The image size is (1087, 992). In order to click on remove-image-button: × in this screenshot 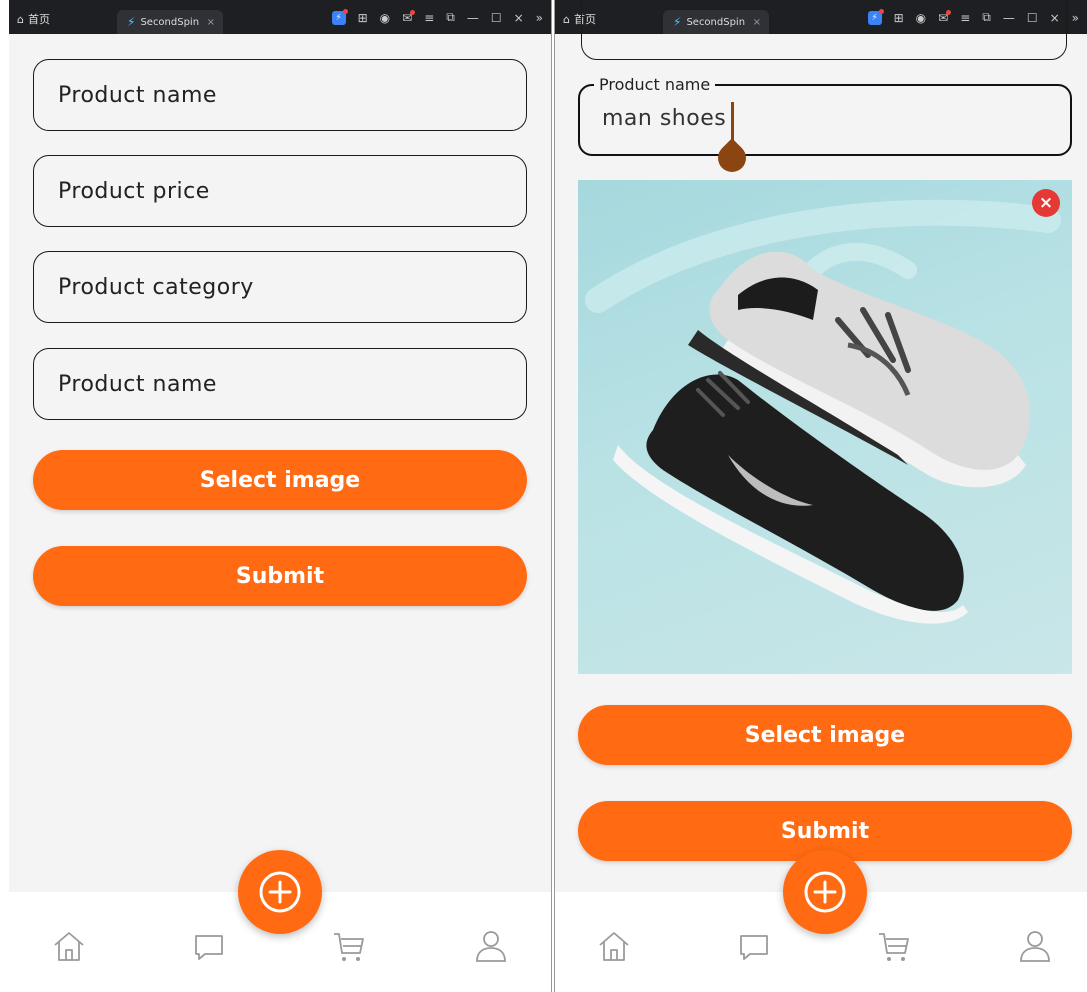, I will do `click(1046, 203)`.